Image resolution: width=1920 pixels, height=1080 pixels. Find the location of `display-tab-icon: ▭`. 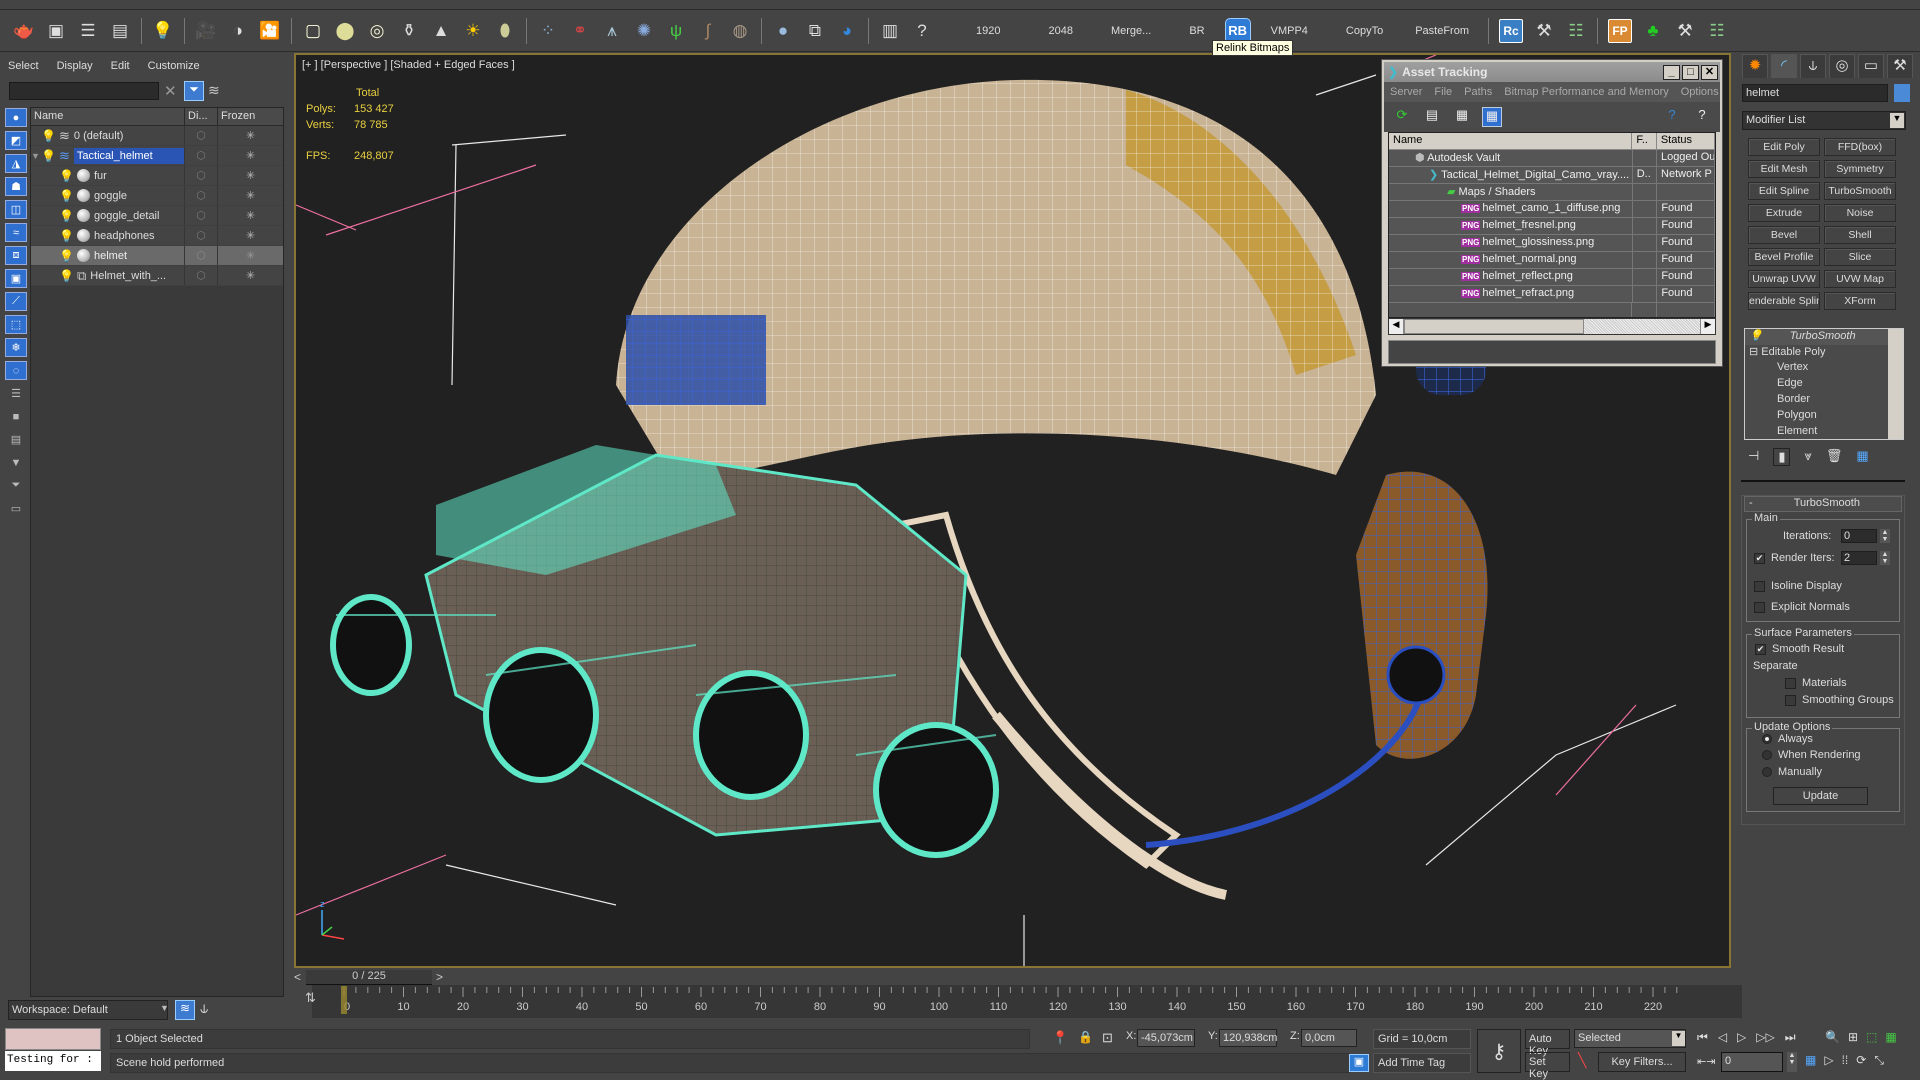

display-tab-icon: ▭ is located at coordinates (1871, 66).